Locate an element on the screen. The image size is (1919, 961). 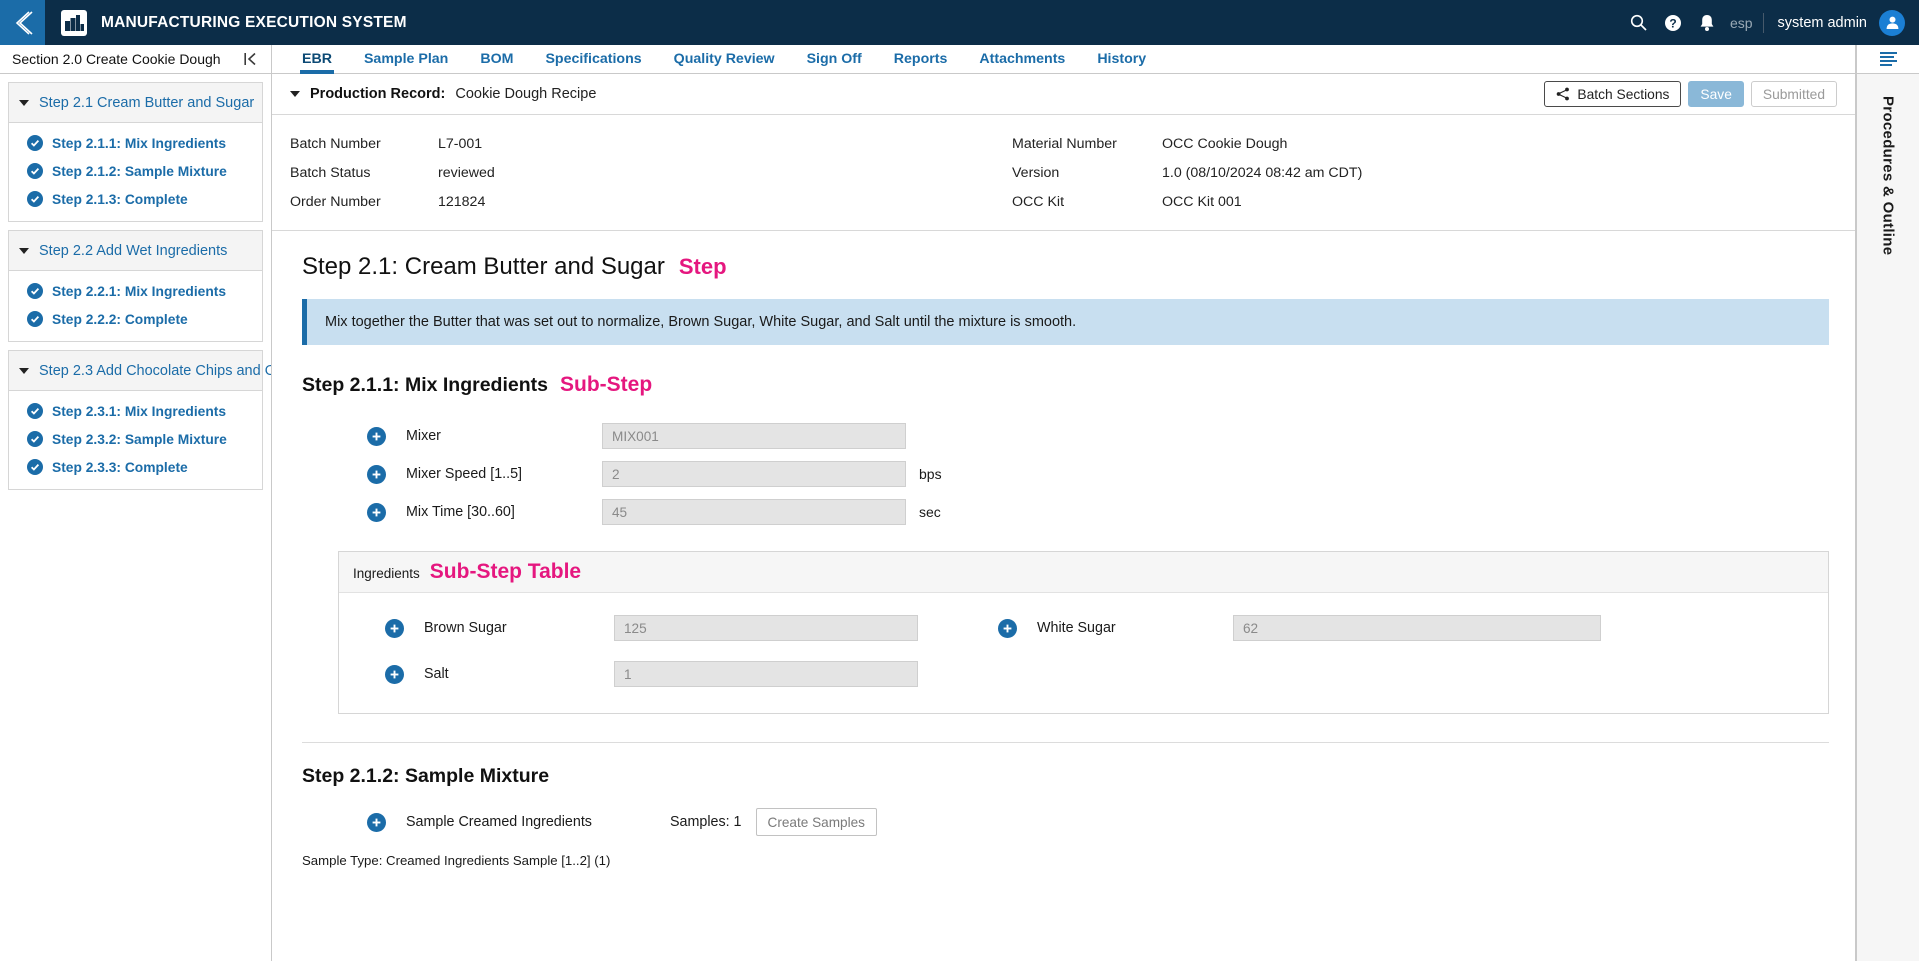
topbar-actions: ? esp system admin is located at coordinates (1770, 22).